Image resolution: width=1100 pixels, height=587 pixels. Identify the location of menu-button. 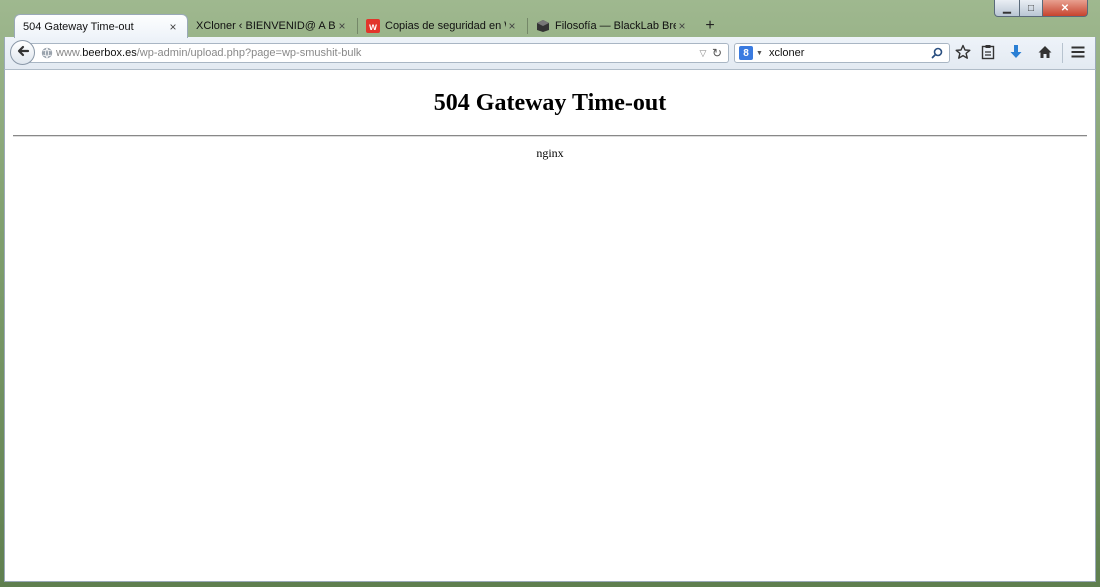
(1078, 53).